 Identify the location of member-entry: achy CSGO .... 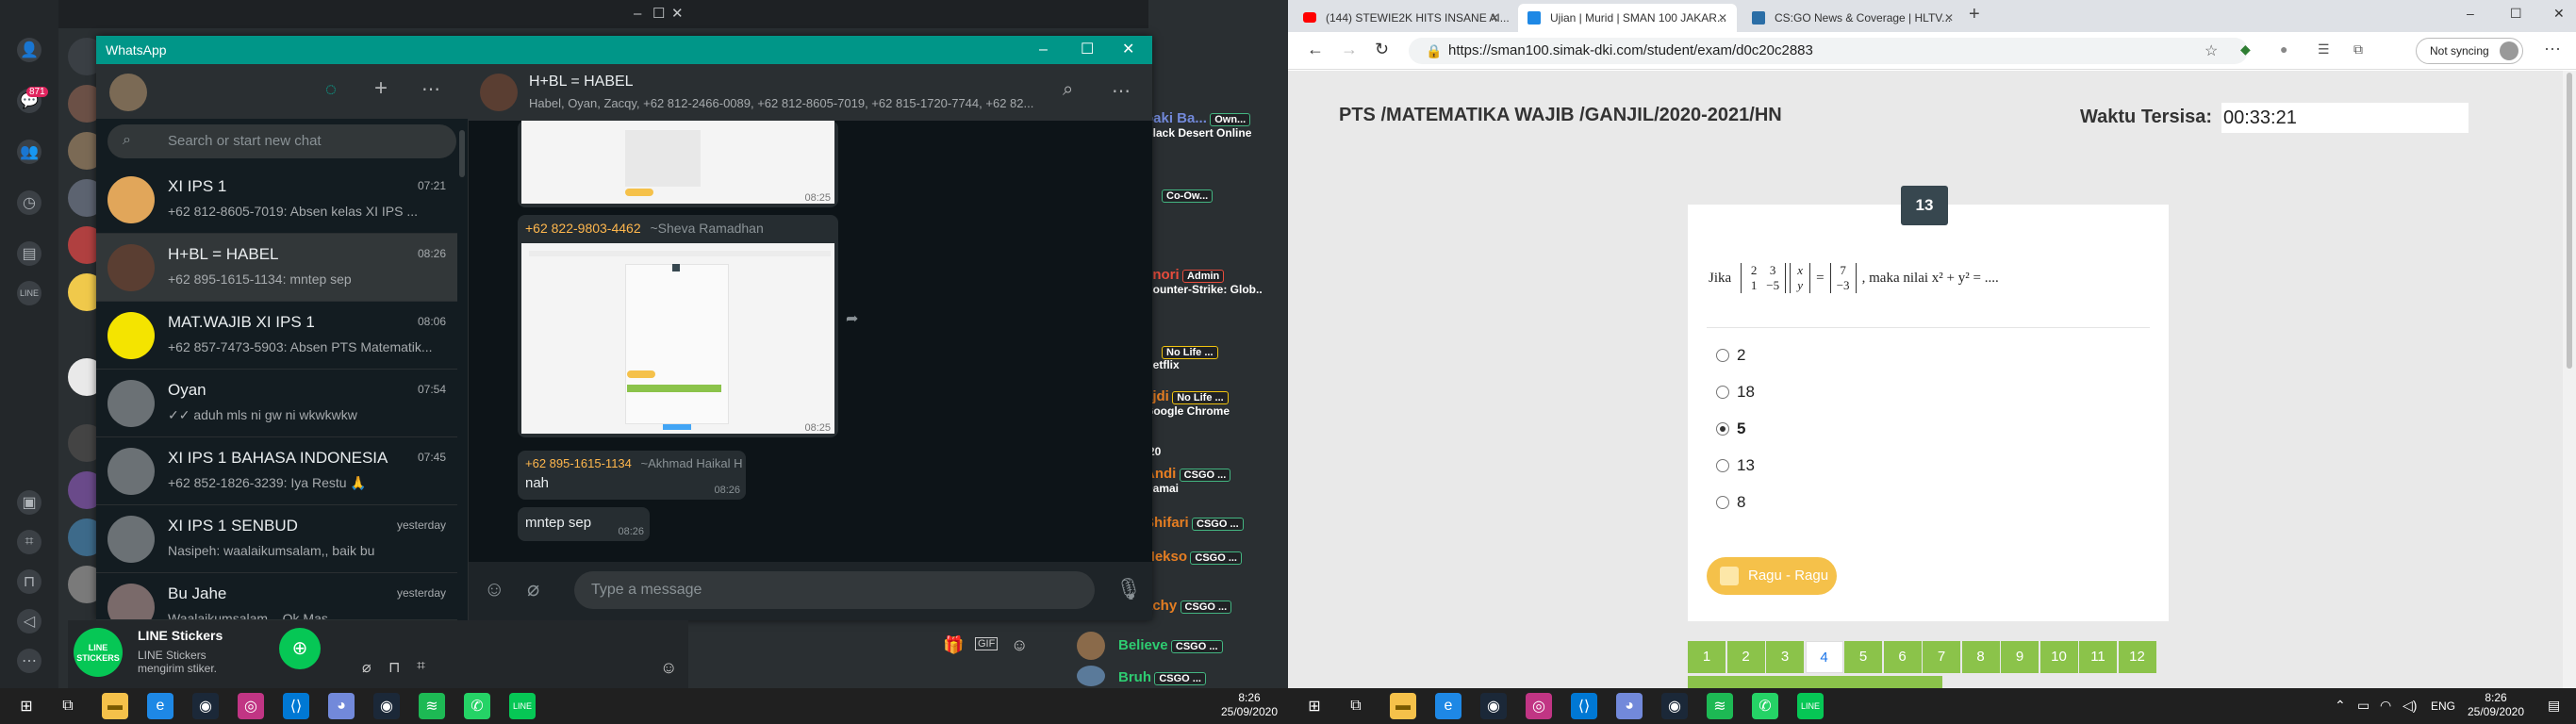
(1188, 606).